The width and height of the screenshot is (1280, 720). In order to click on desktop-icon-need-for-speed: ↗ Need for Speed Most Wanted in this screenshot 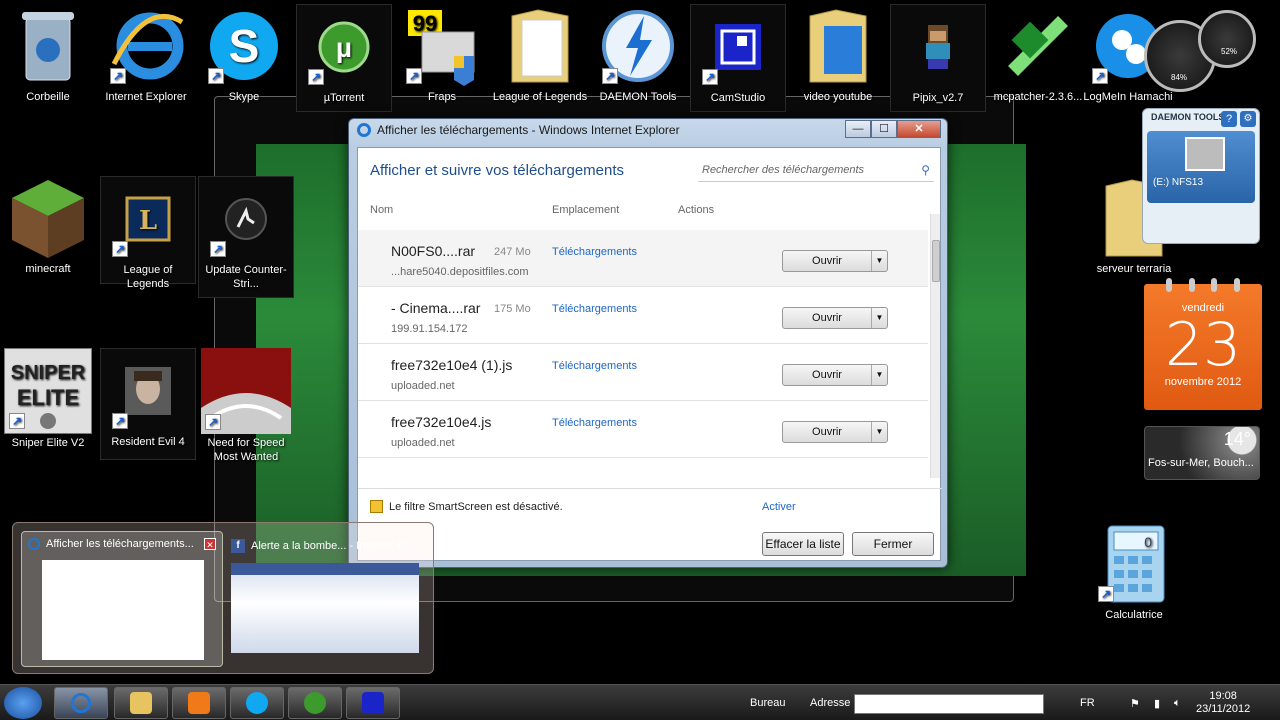, I will do `click(246, 406)`.